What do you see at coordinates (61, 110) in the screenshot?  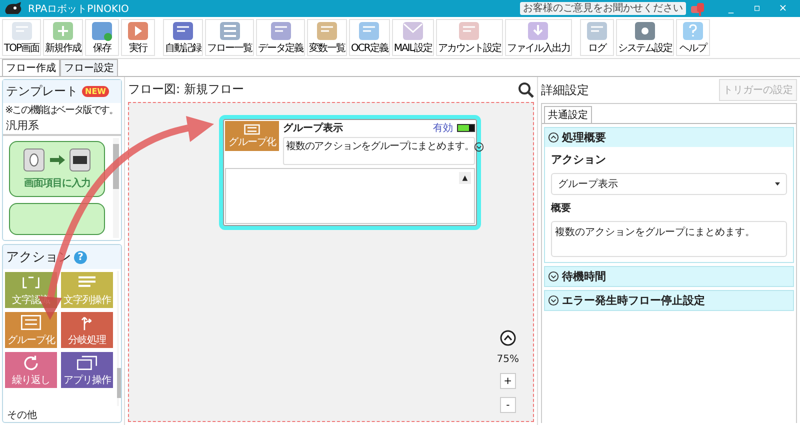 I see `beta-note: ※この機能はベータ版です。` at bounding box center [61, 110].